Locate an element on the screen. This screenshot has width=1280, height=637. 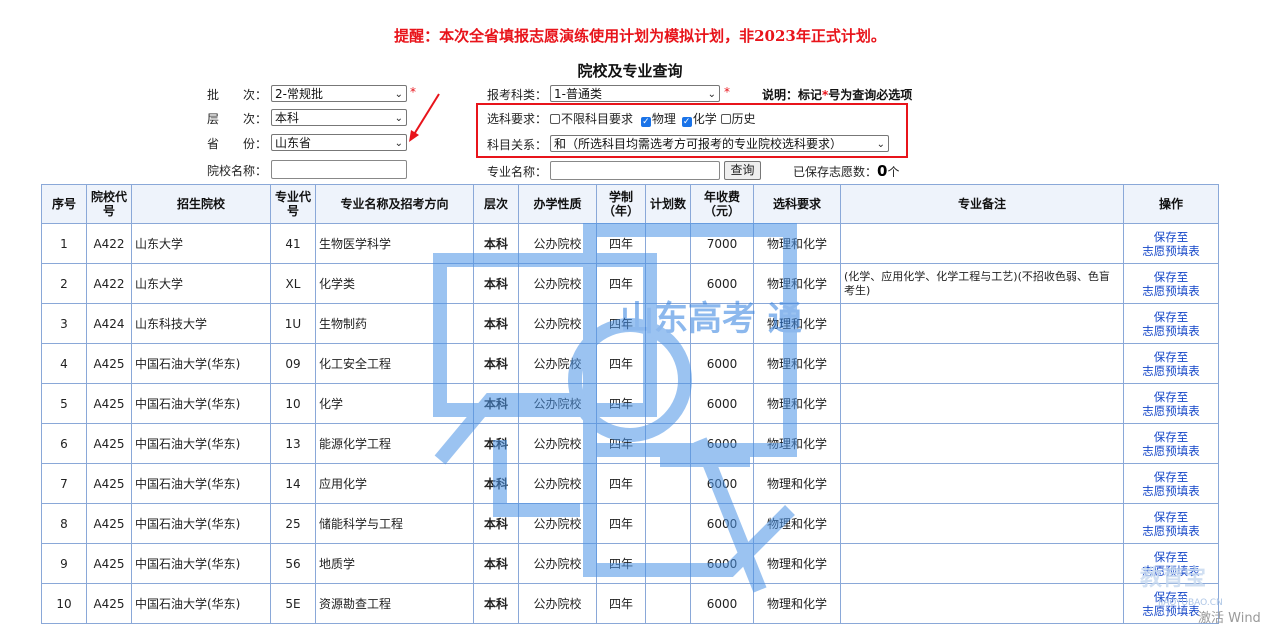
column-header: 院校代号 is located at coordinates (109, 204).